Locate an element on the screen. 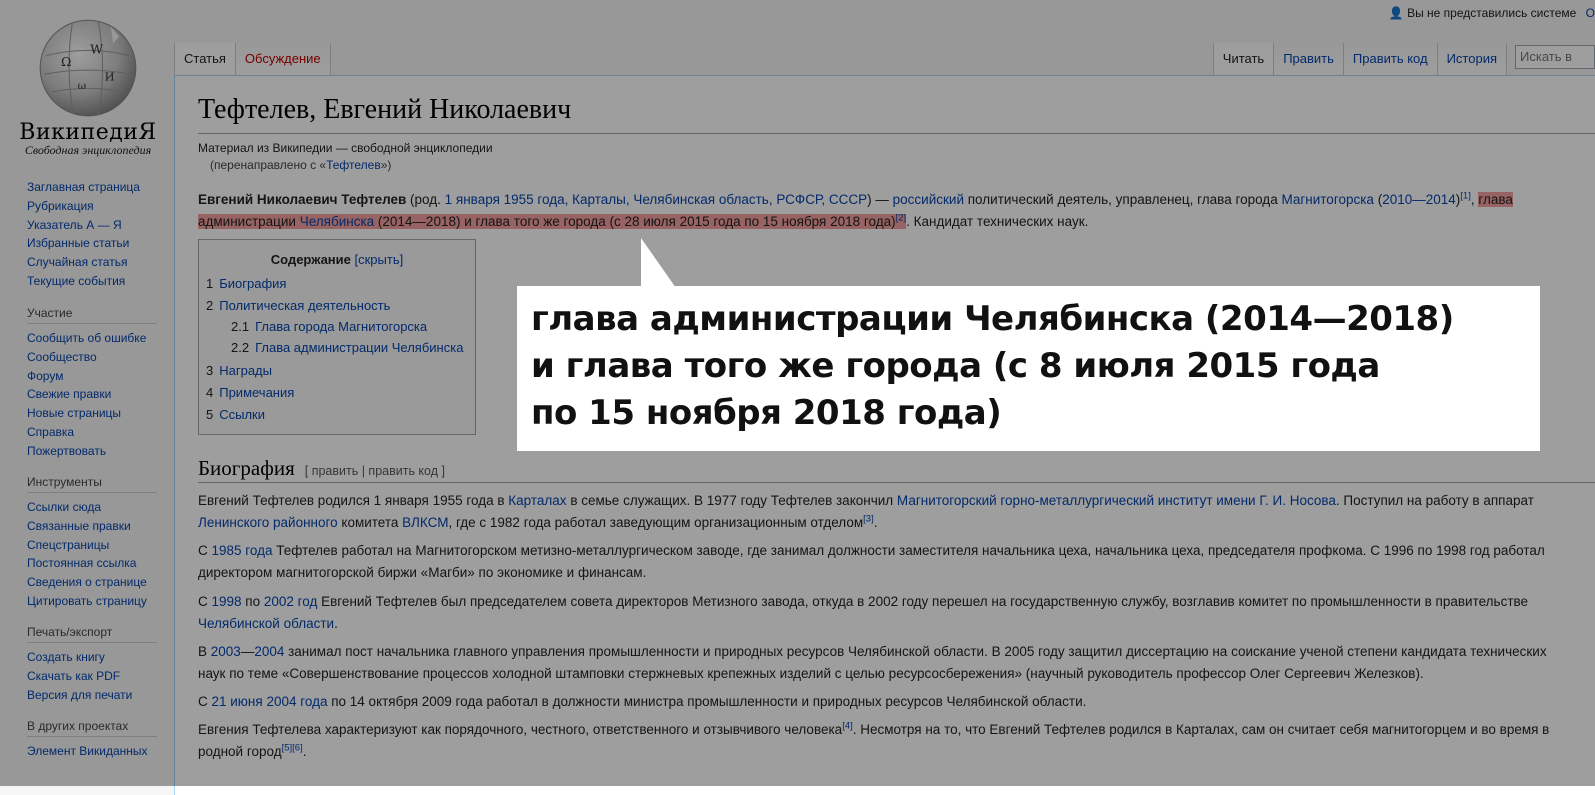 This screenshot has width=1595, height=795. callout-line: по 15 ноября 2018 года) is located at coordinates (766, 413).